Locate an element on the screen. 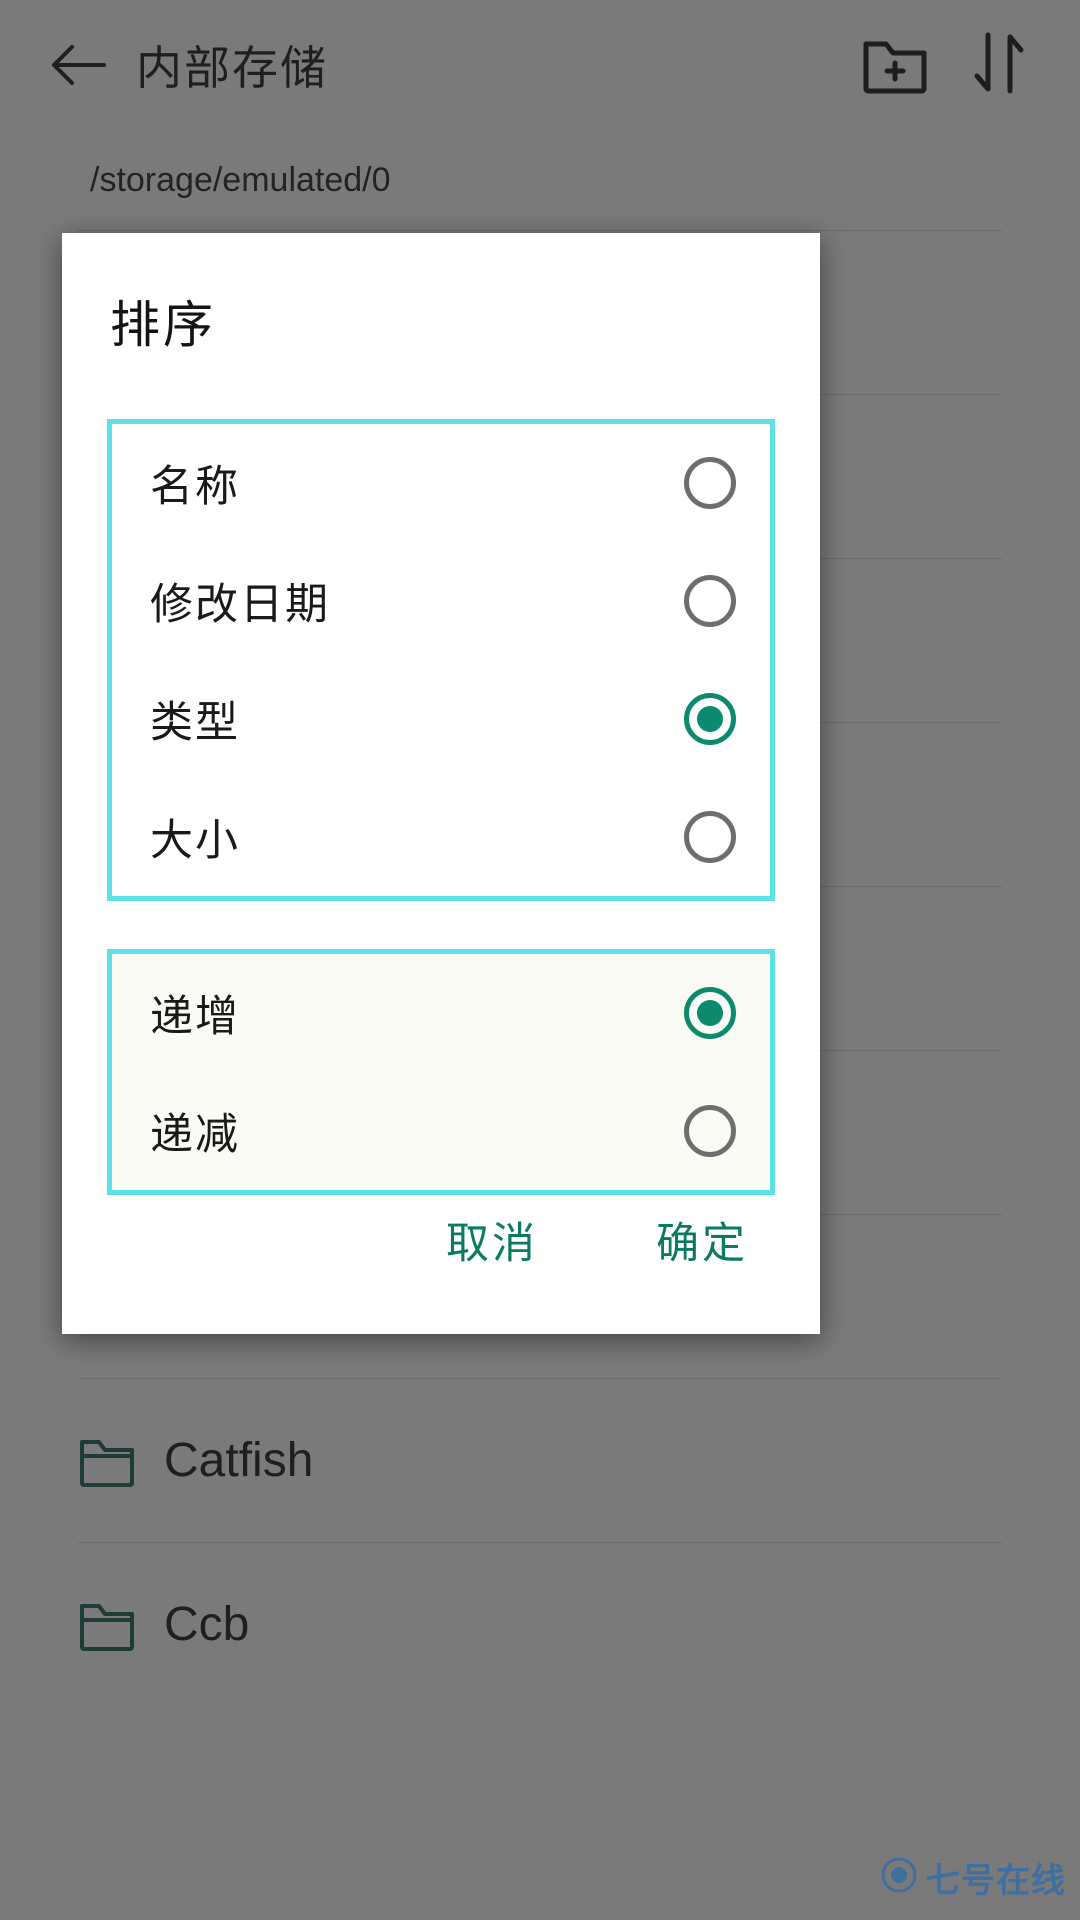 The image size is (1080, 1920). watermark: 七号在线 is located at coordinates (973, 1877).